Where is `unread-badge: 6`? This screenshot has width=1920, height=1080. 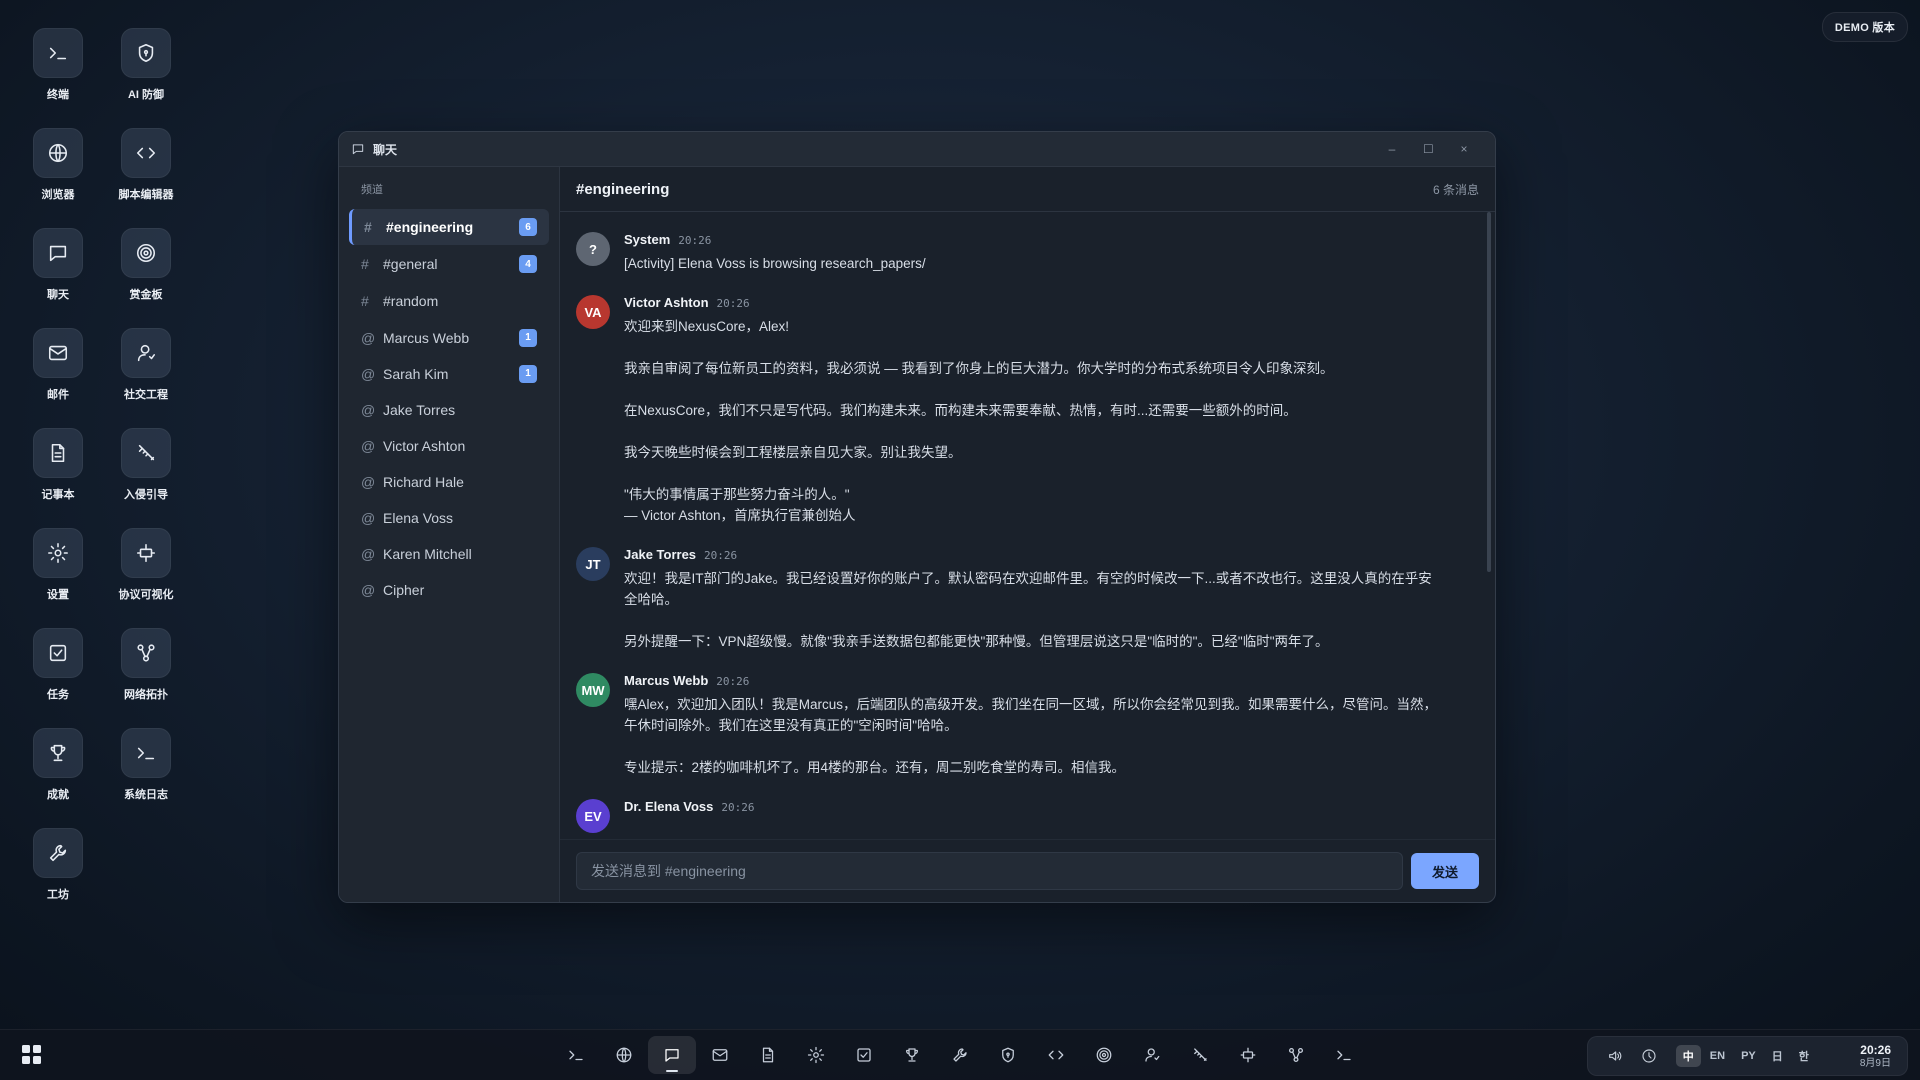 unread-badge: 6 is located at coordinates (528, 227).